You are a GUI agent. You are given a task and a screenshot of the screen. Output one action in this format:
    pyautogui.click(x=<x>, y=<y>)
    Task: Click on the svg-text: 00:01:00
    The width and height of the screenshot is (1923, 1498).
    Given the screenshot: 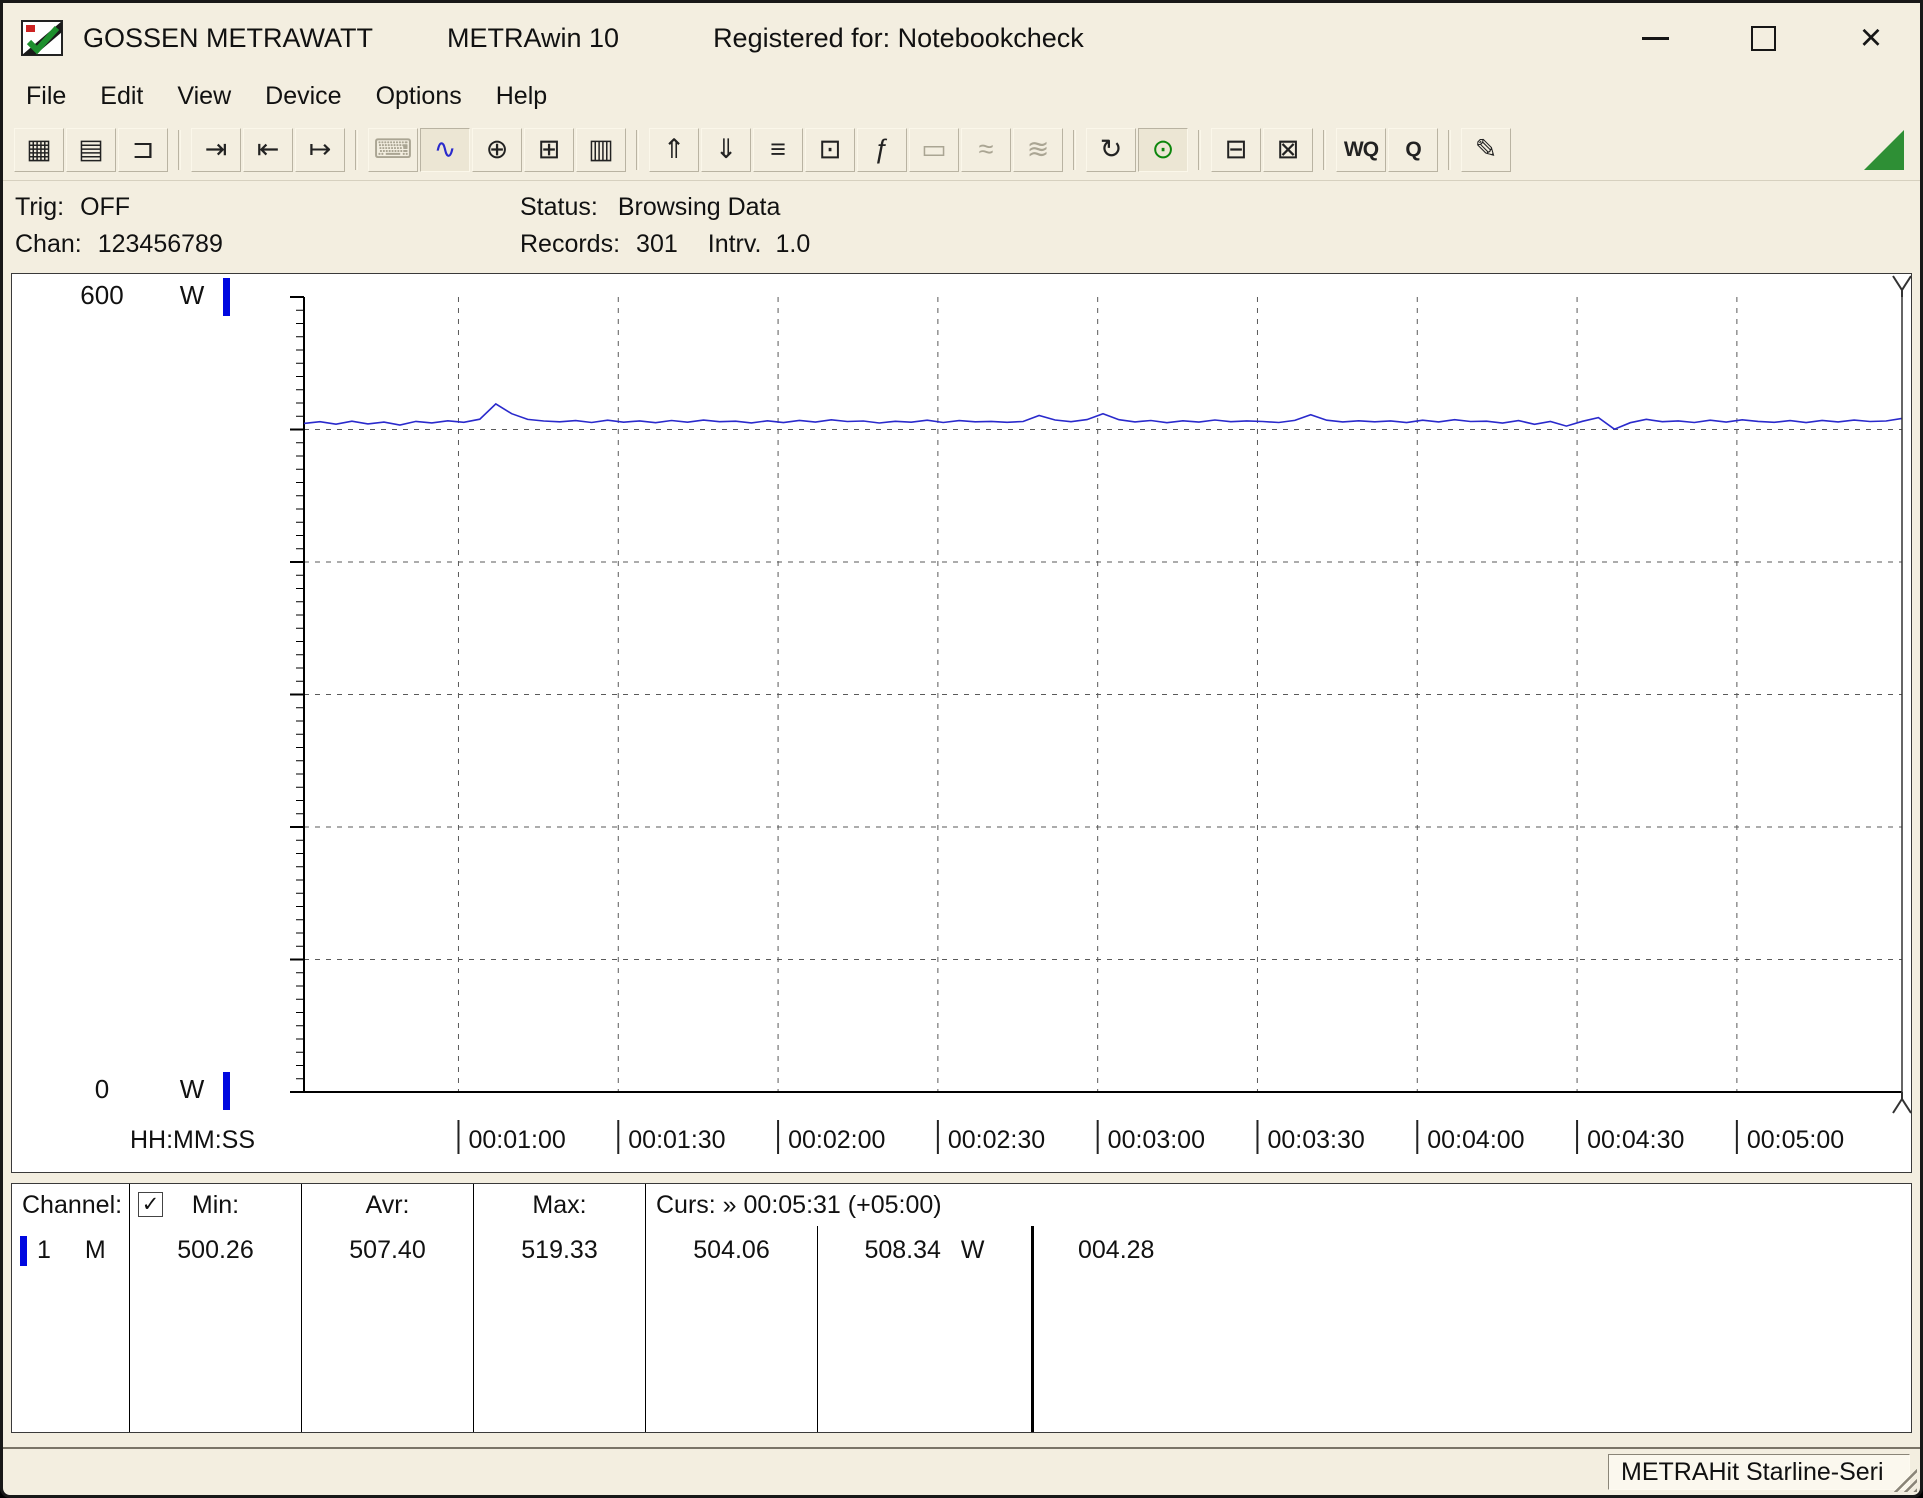 What is the action you would take?
    pyautogui.click(x=516, y=1140)
    